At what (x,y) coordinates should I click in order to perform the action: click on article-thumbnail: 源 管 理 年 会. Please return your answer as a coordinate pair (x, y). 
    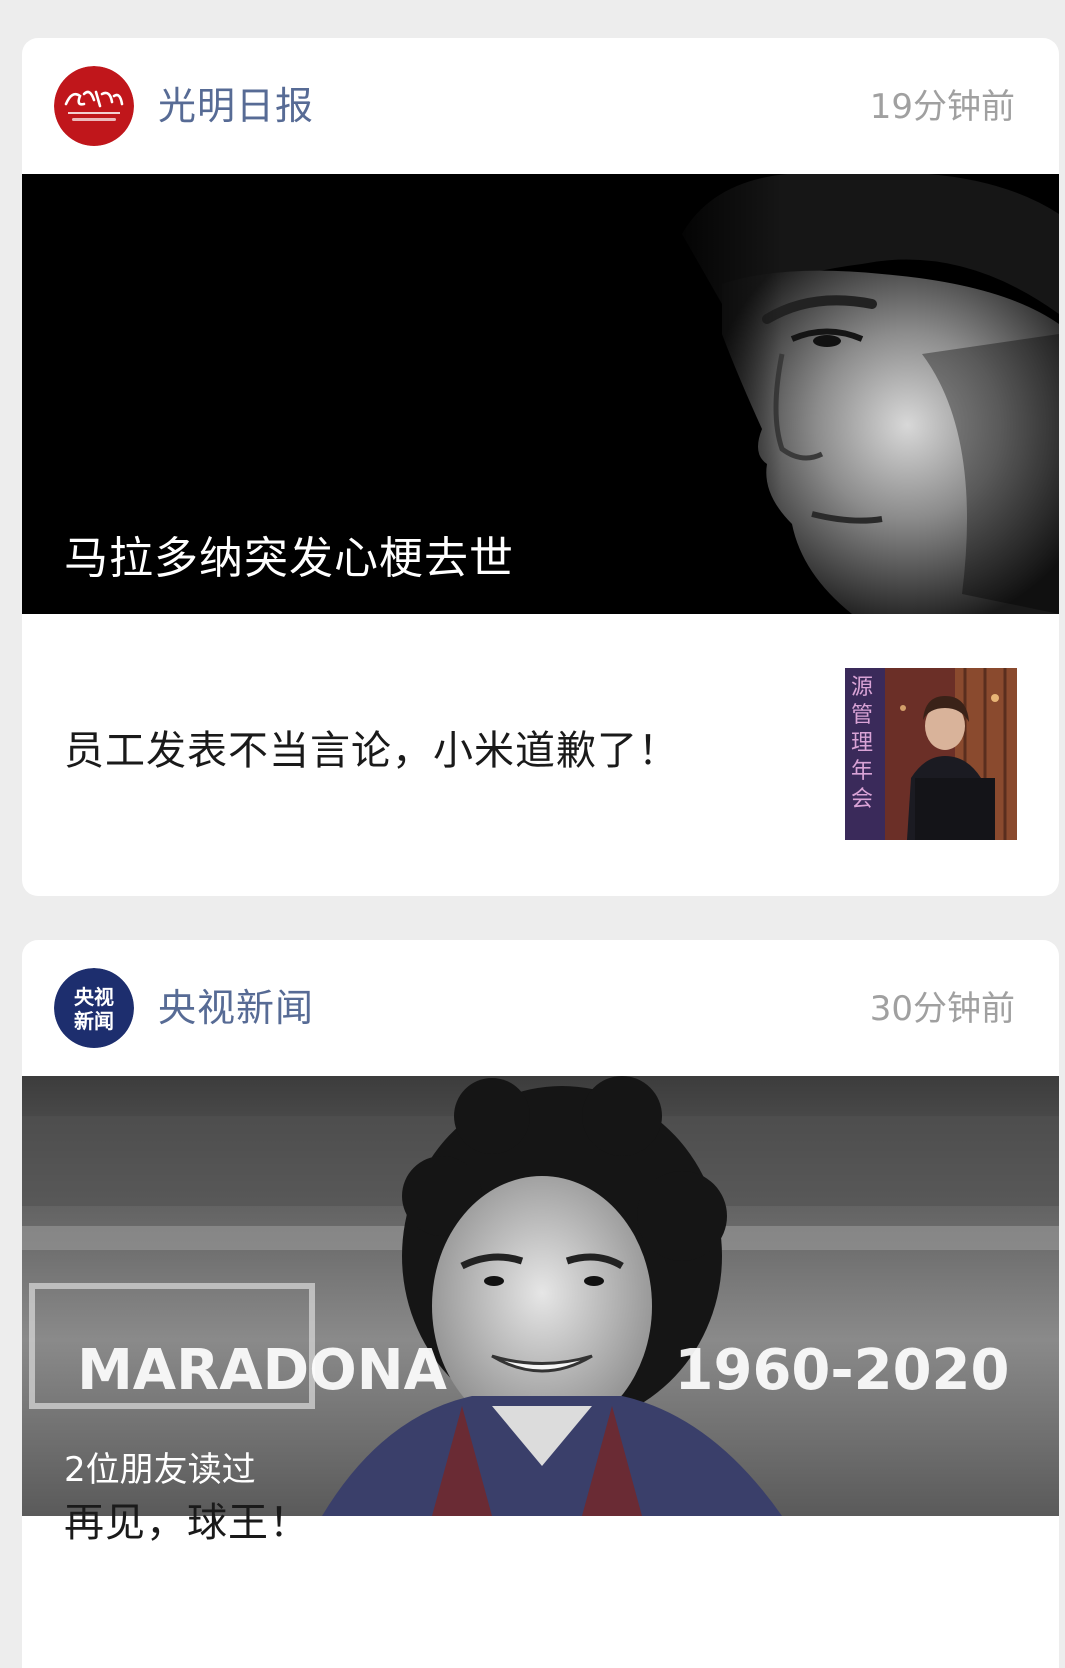
    Looking at the image, I should click on (931, 754).